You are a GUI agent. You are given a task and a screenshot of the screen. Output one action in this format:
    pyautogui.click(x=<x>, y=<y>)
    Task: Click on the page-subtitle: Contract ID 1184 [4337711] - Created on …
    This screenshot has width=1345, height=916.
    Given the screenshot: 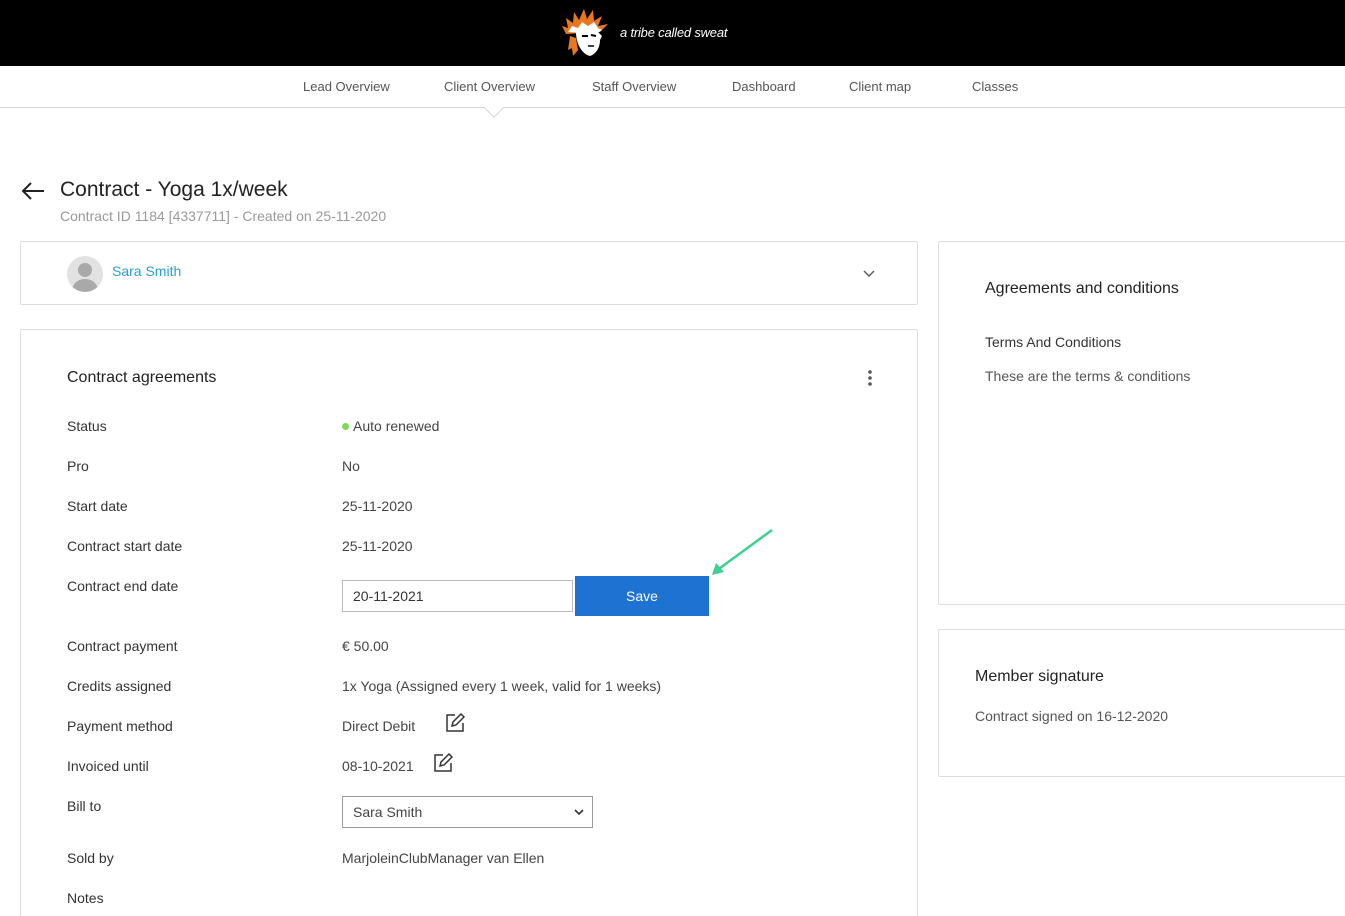 What is the action you would take?
    pyautogui.click(x=223, y=216)
    